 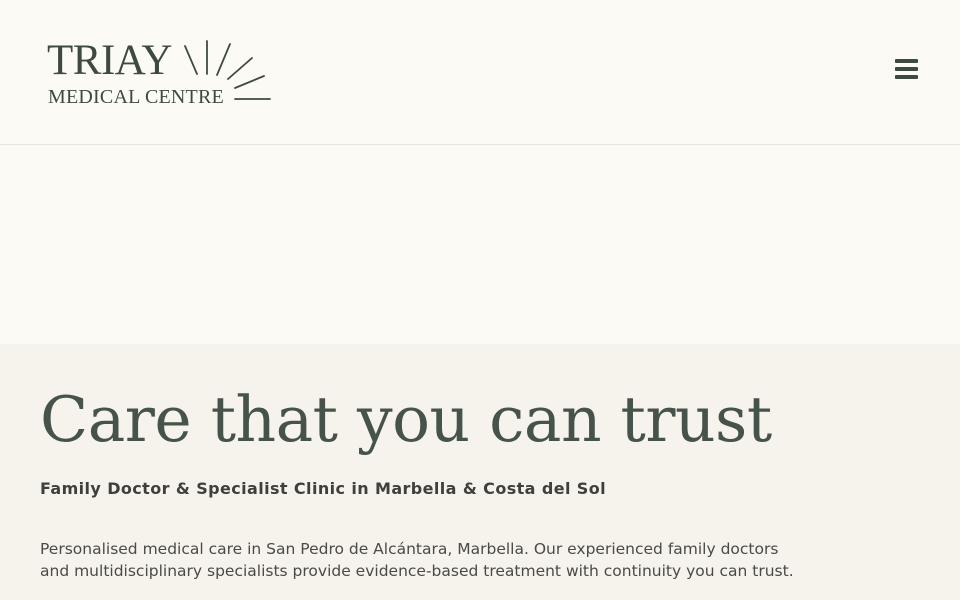 I want to click on logo-title: TRIAY, so click(x=109, y=60).